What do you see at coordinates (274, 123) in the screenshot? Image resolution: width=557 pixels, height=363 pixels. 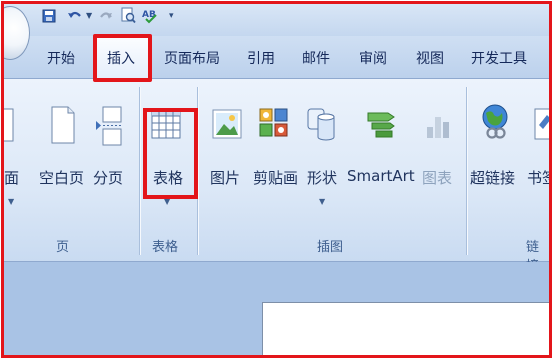 I see `clip-art-icon` at bounding box center [274, 123].